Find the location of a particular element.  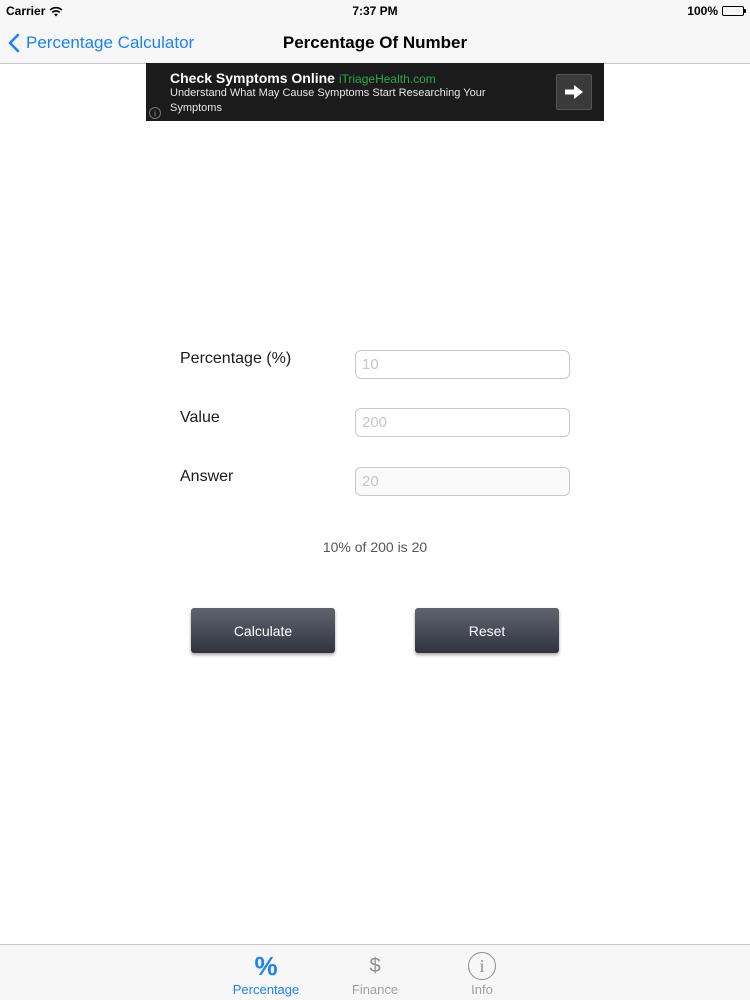

back-button: Percentage Calculator is located at coordinates (101, 42).